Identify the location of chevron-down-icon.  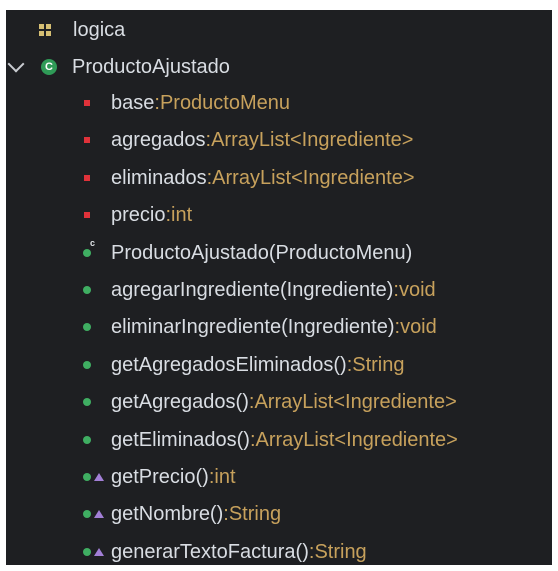
(16, 64).